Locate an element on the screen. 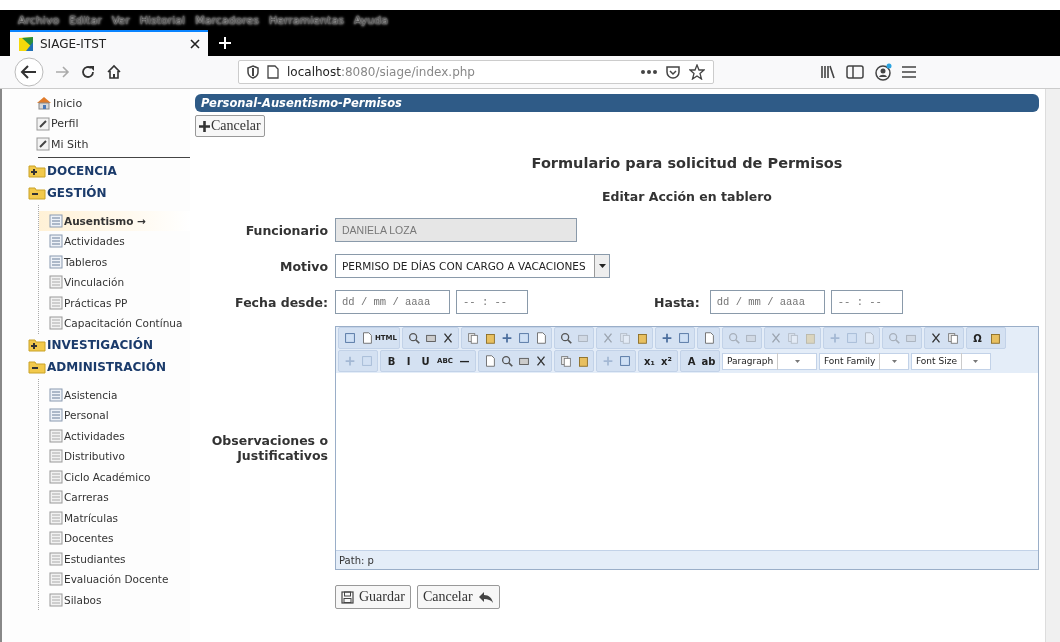  tree-item: Asistencia is located at coordinates (114, 394).